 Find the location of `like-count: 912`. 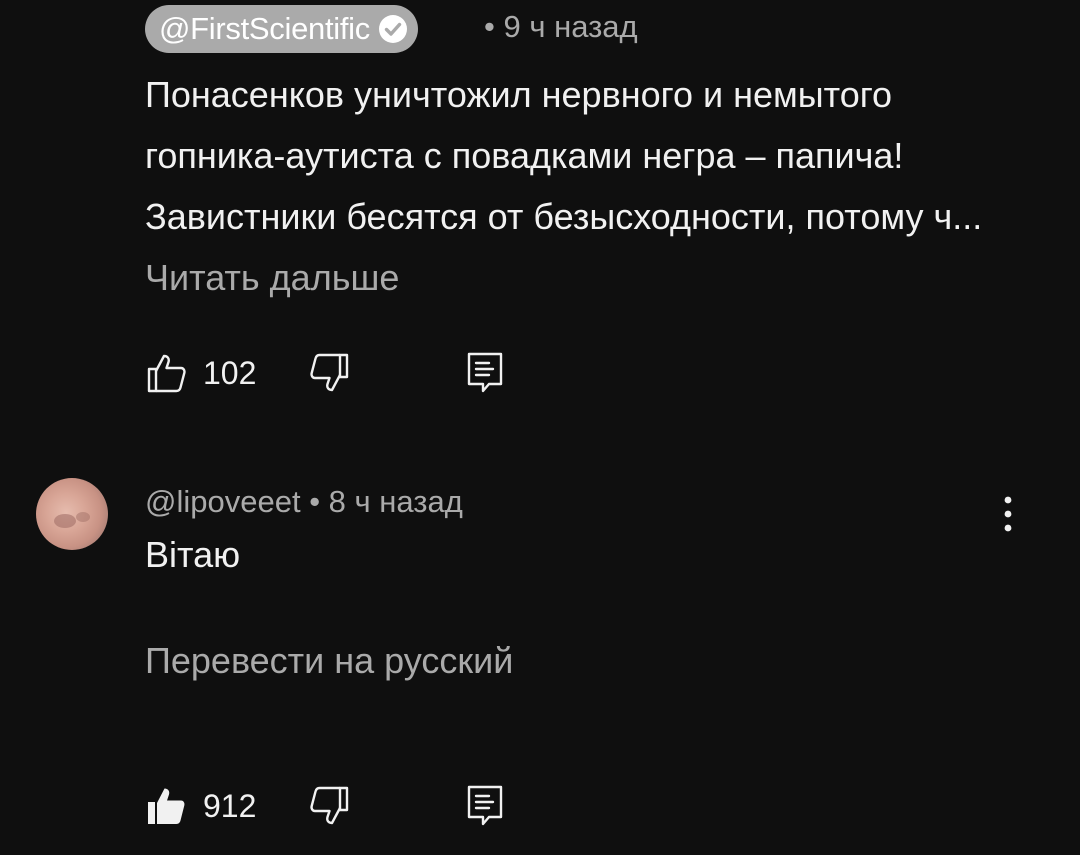

like-count: 912 is located at coordinates (230, 805).